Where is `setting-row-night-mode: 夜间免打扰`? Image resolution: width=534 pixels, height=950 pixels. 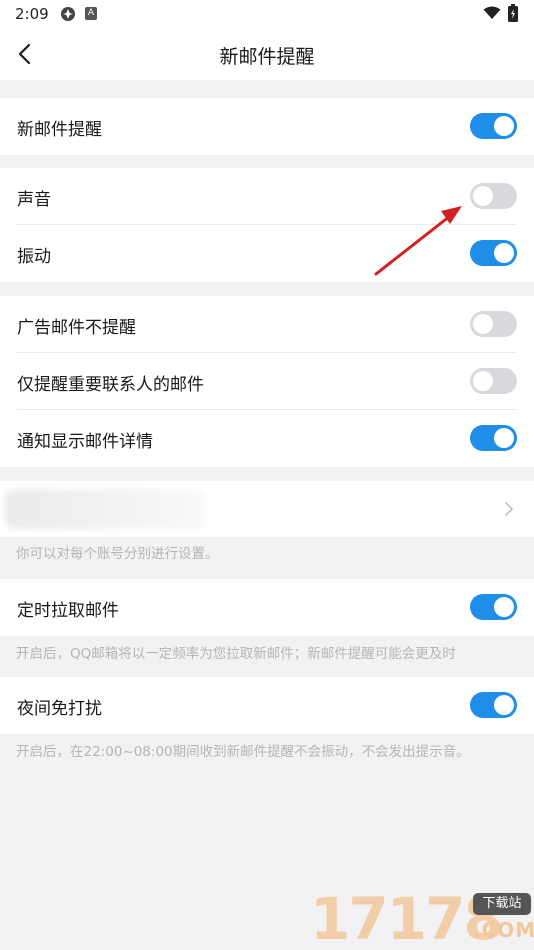 setting-row-night-mode: 夜间免打扰 is located at coordinates (267, 705).